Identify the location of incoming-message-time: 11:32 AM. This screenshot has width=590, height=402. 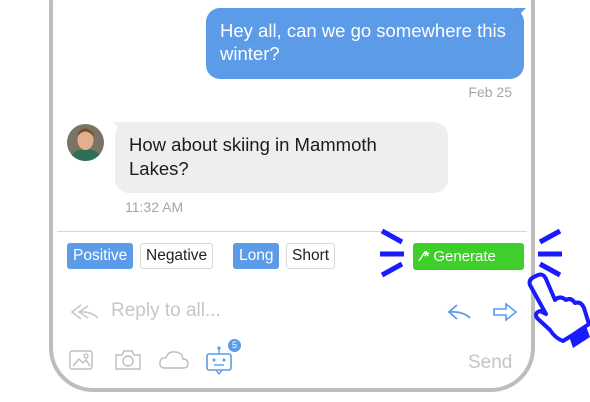
(154, 207).